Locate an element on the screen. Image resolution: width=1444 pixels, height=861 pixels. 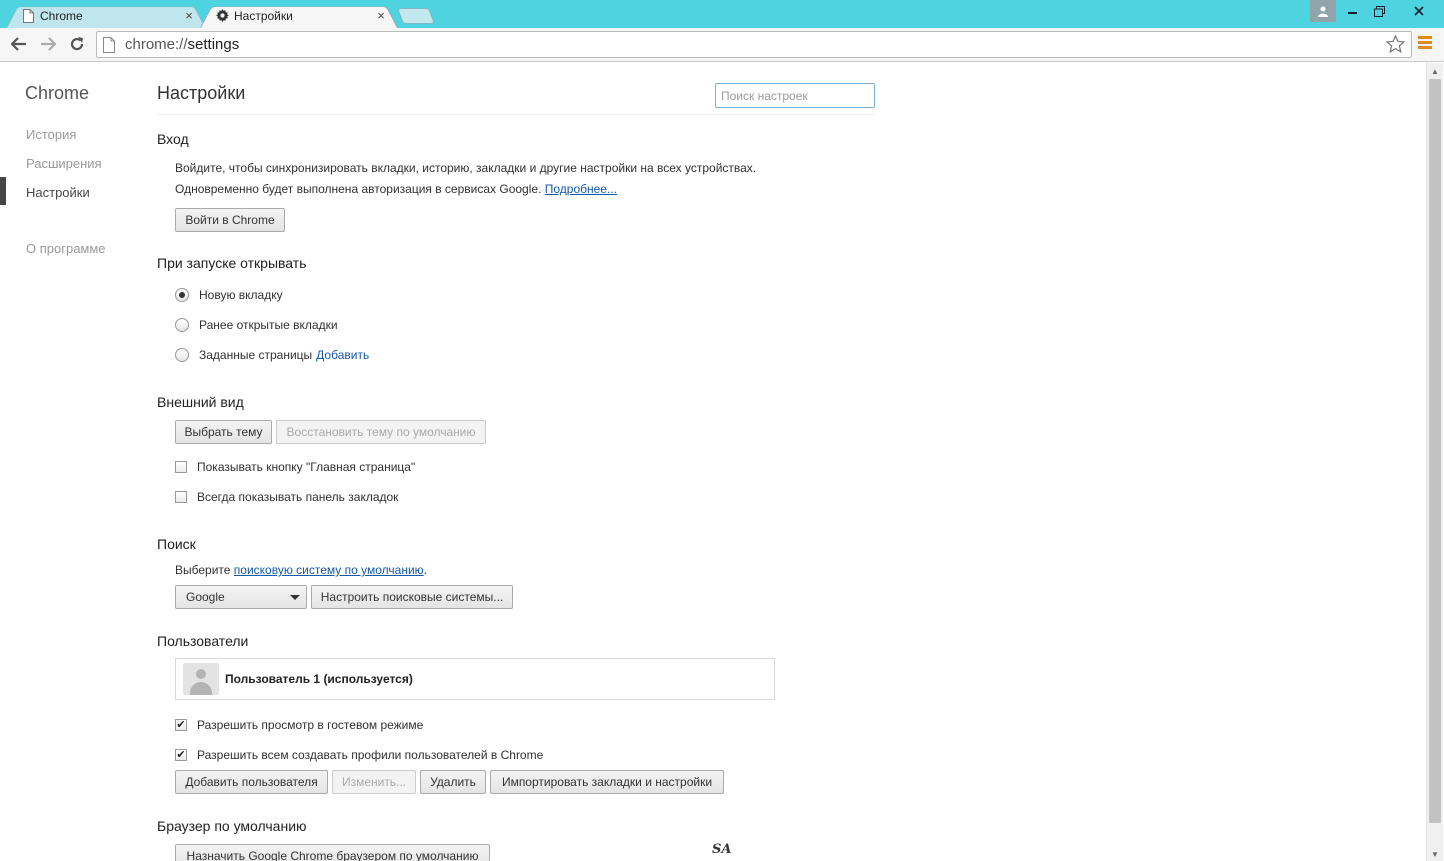
section-title-search: Поиск is located at coordinates (176, 544).